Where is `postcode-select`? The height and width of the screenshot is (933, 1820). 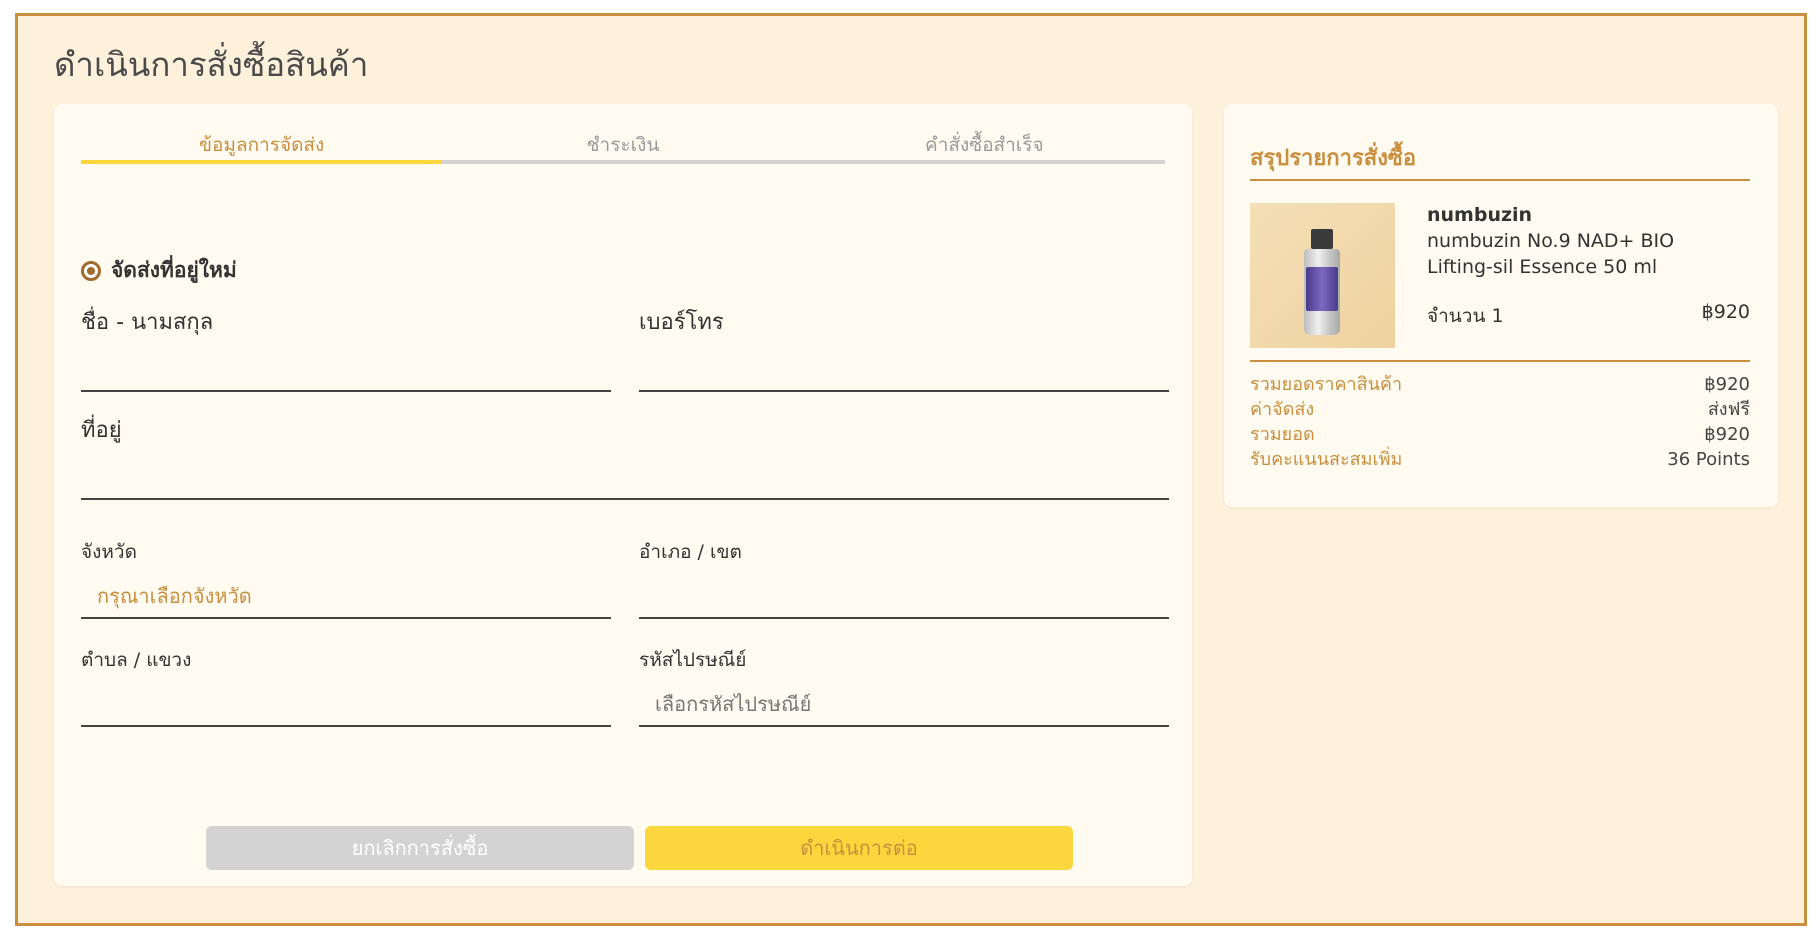
postcode-select is located at coordinates (904, 705).